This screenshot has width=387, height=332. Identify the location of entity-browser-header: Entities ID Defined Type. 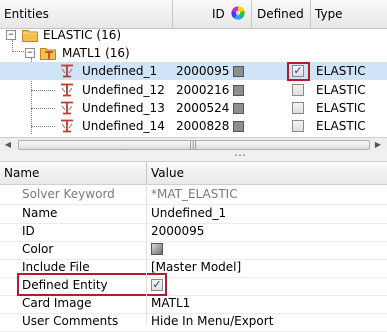
(193, 14).